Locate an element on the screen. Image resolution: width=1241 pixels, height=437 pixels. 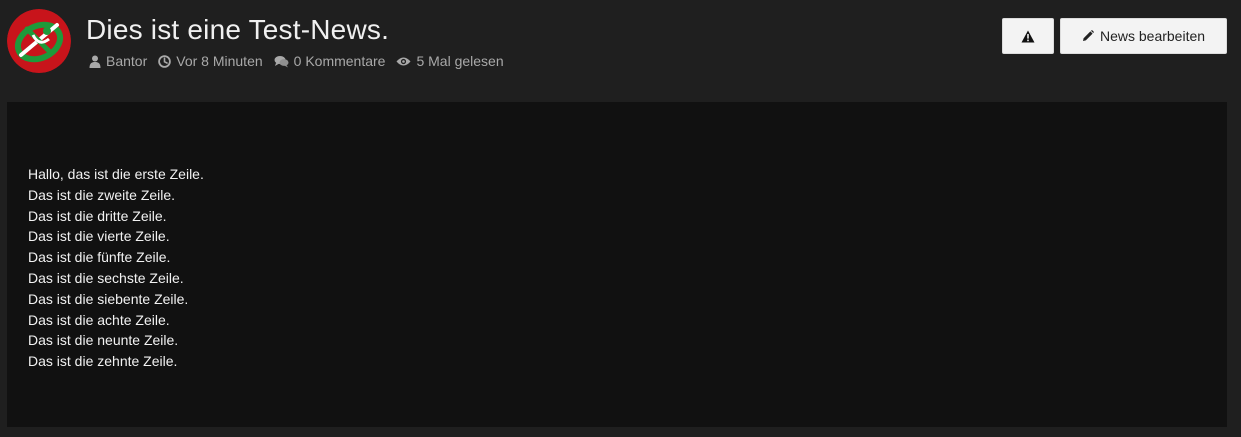
clock-icon is located at coordinates (165, 61).